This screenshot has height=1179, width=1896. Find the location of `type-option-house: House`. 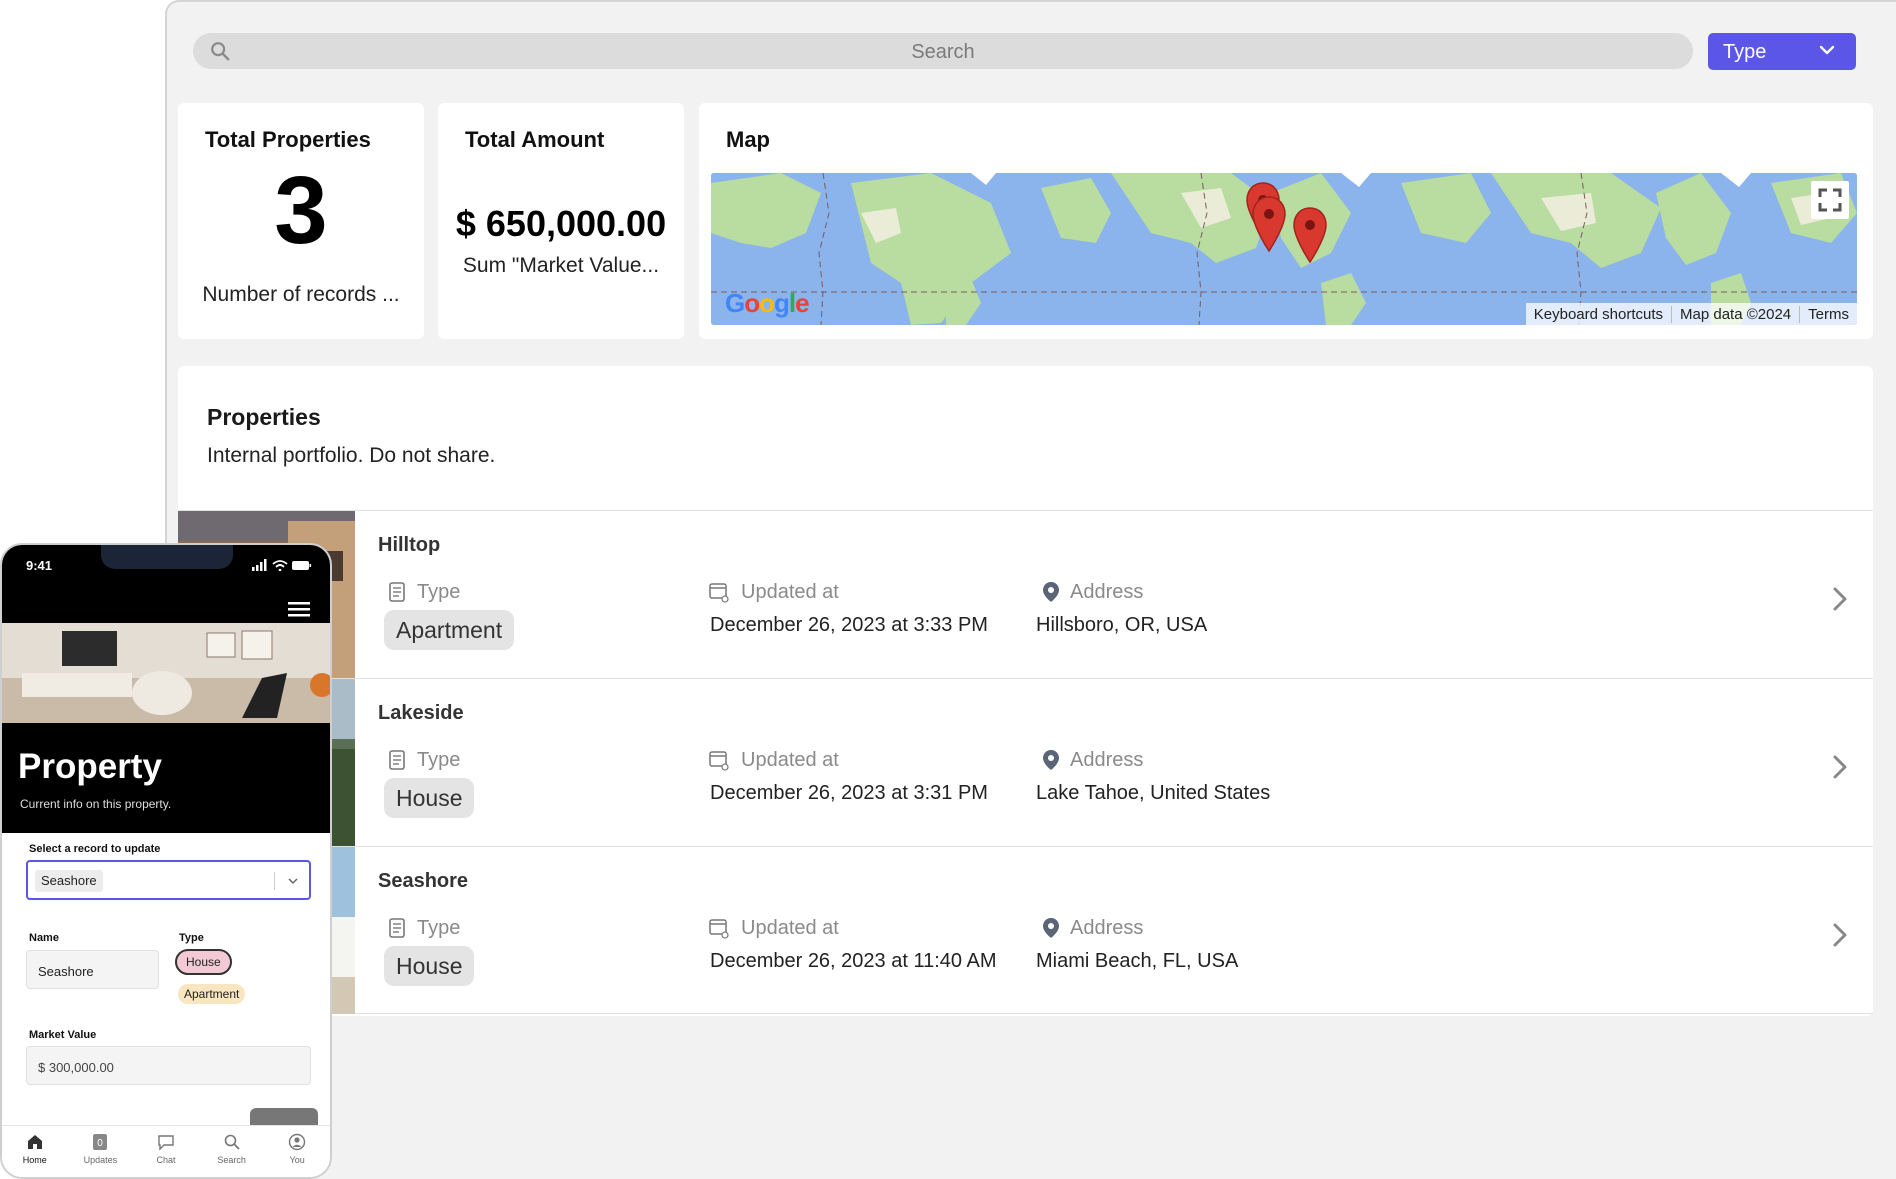

type-option-house: House is located at coordinates (203, 962).